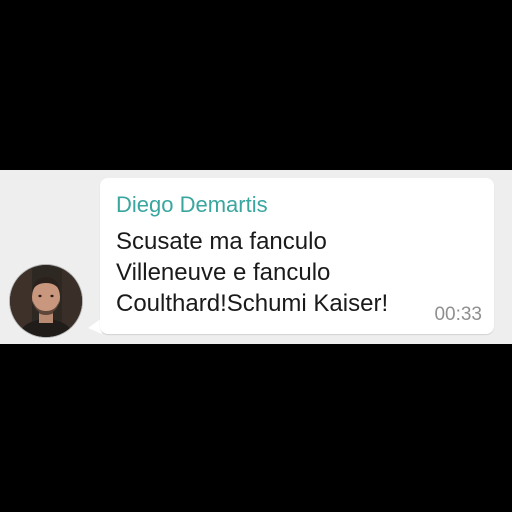 This screenshot has height=512, width=512. What do you see at coordinates (252, 303) in the screenshot?
I see `message-line: Coulthard!Schumi Kaiser!` at bounding box center [252, 303].